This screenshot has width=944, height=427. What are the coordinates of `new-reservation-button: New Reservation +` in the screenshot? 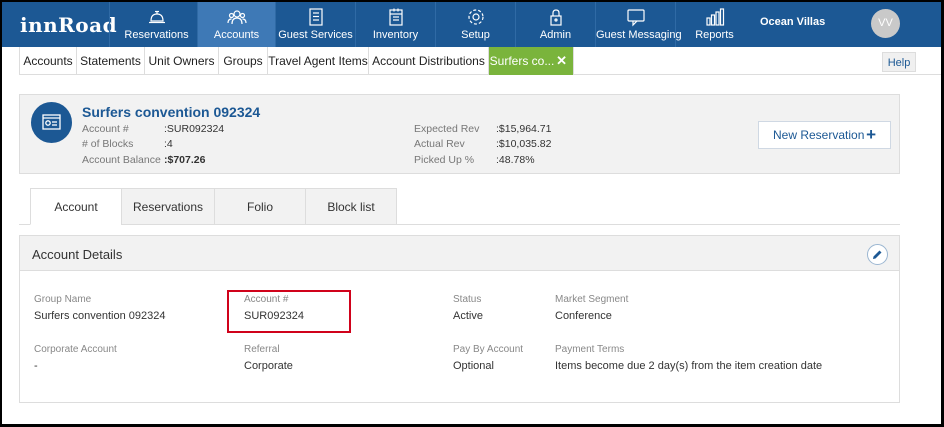 It's located at (824, 135).